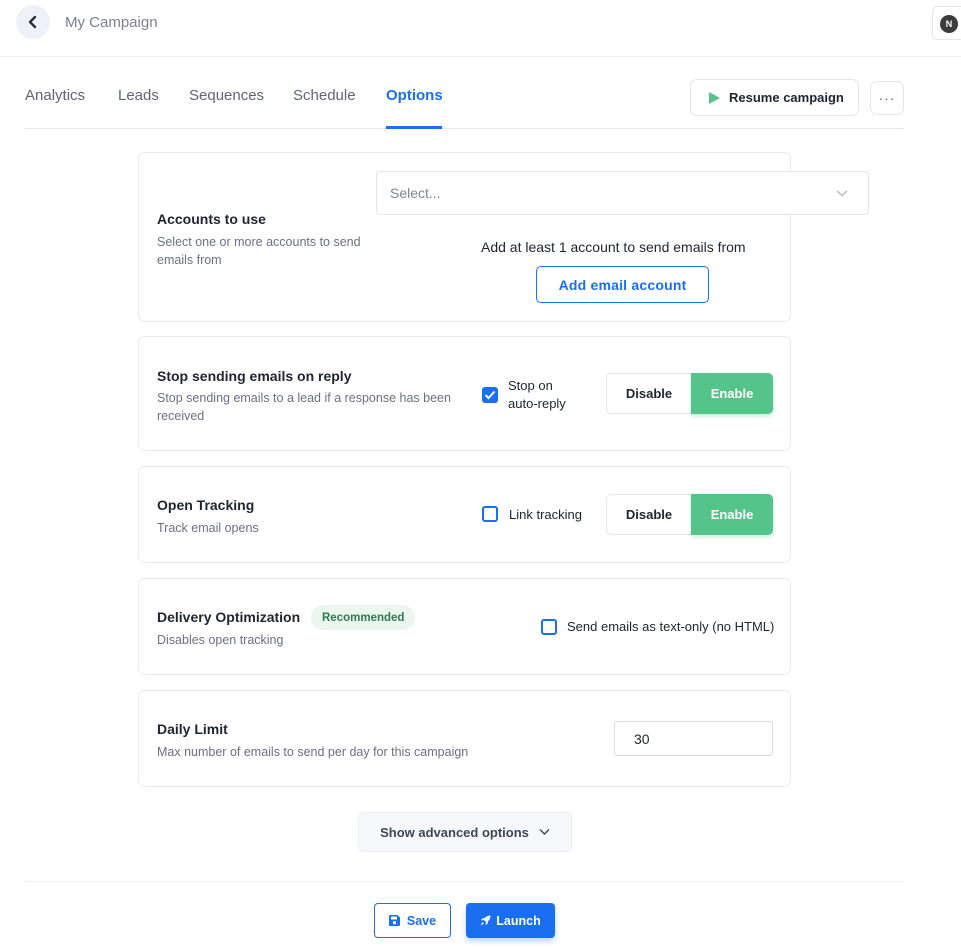 The width and height of the screenshot is (961, 948). Describe the element at coordinates (732, 393) in the screenshot. I see `stop-on-reply-enable-button: Enable` at that location.